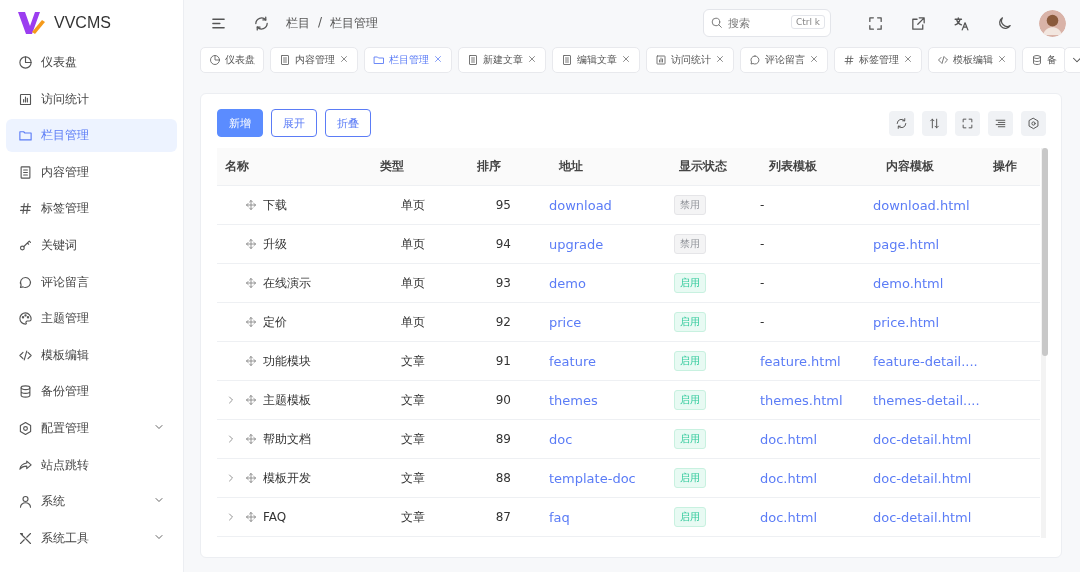 The width and height of the screenshot is (1080, 572). Describe the element at coordinates (294, 123) in the screenshot. I see `toolbar-button: 展开` at that location.